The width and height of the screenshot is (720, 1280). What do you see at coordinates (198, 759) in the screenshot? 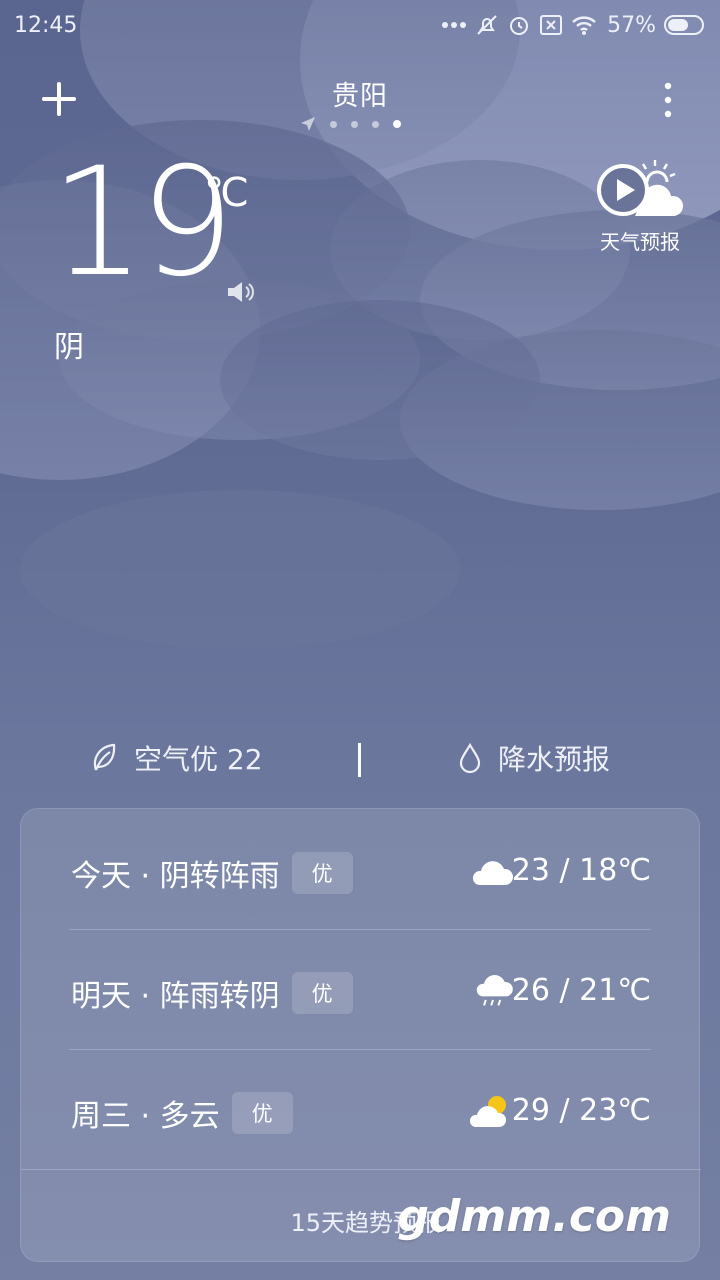
I see `aqi-label: 空气优 22` at bounding box center [198, 759].